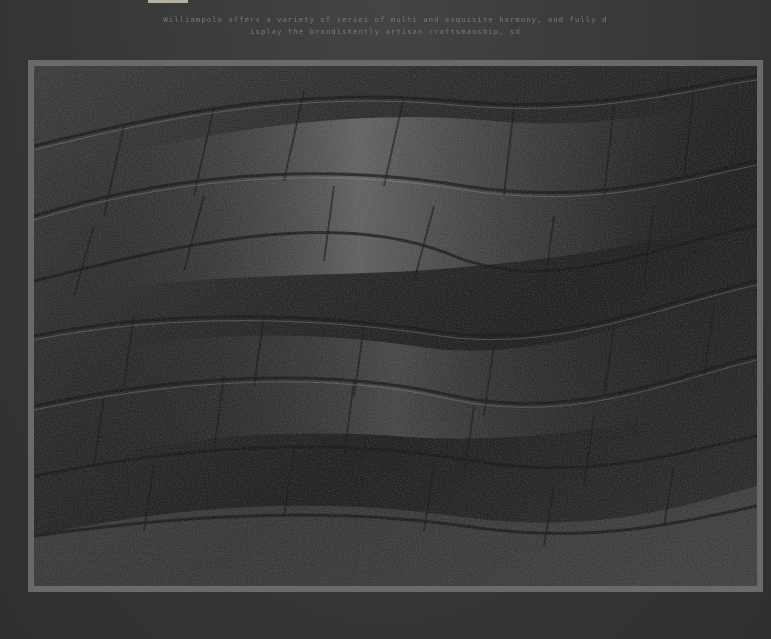 The image size is (771, 639). I want to click on top-accent-bar, so click(168, 1).